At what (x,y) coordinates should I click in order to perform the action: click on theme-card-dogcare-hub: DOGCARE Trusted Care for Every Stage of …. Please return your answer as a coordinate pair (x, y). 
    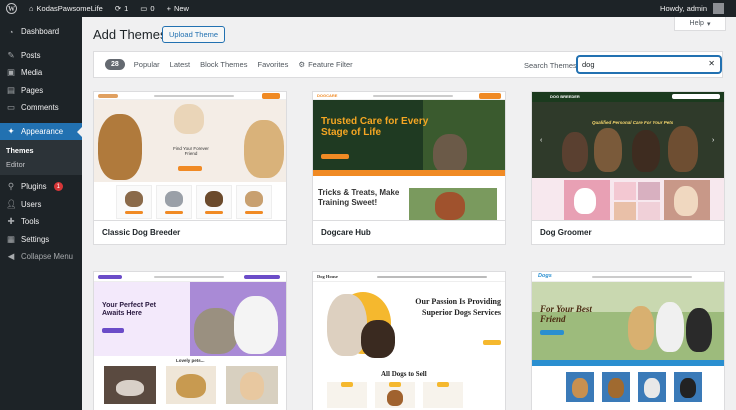
    Looking at the image, I should click on (409, 168).